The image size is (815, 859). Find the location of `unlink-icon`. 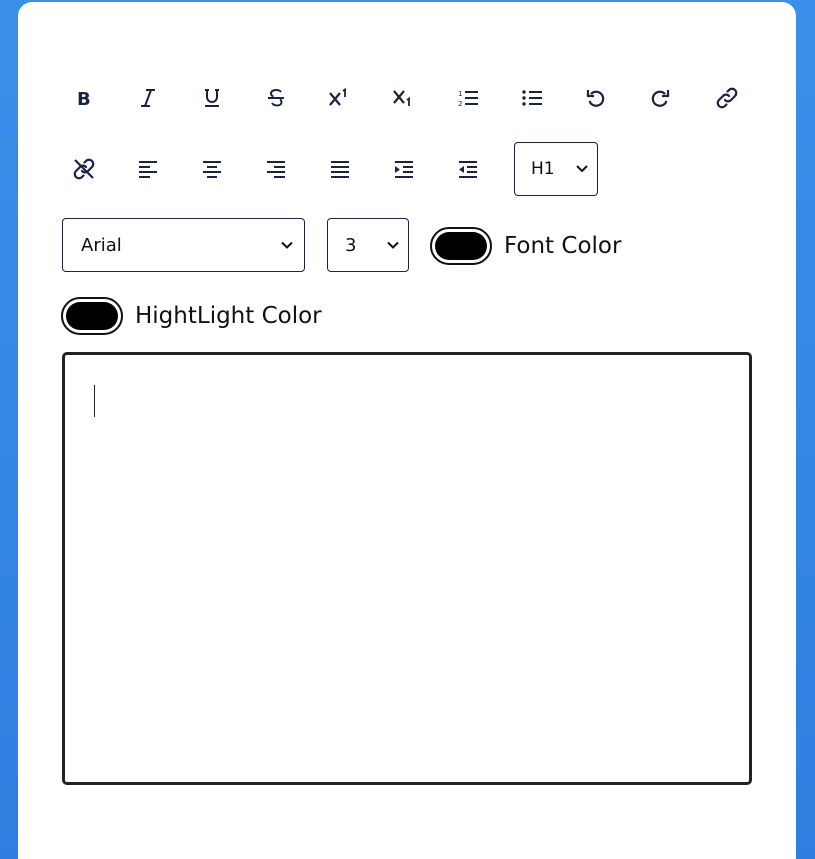

unlink-icon is located at coordinates (84, 169).